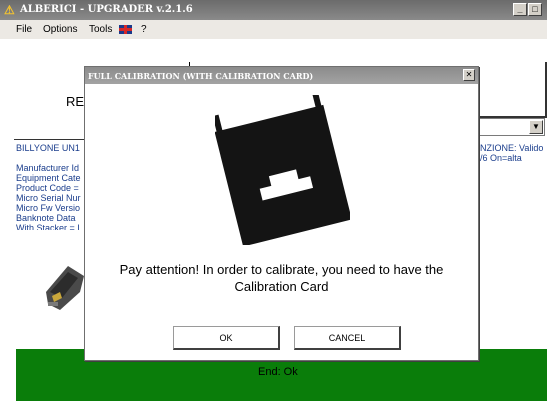 The width and height of the screenshot is (547, 403). What do you see at coordinates (347, 338) in the screenshot?
I see `cancel-button: CANCEL` at bounding box center [347, 338].